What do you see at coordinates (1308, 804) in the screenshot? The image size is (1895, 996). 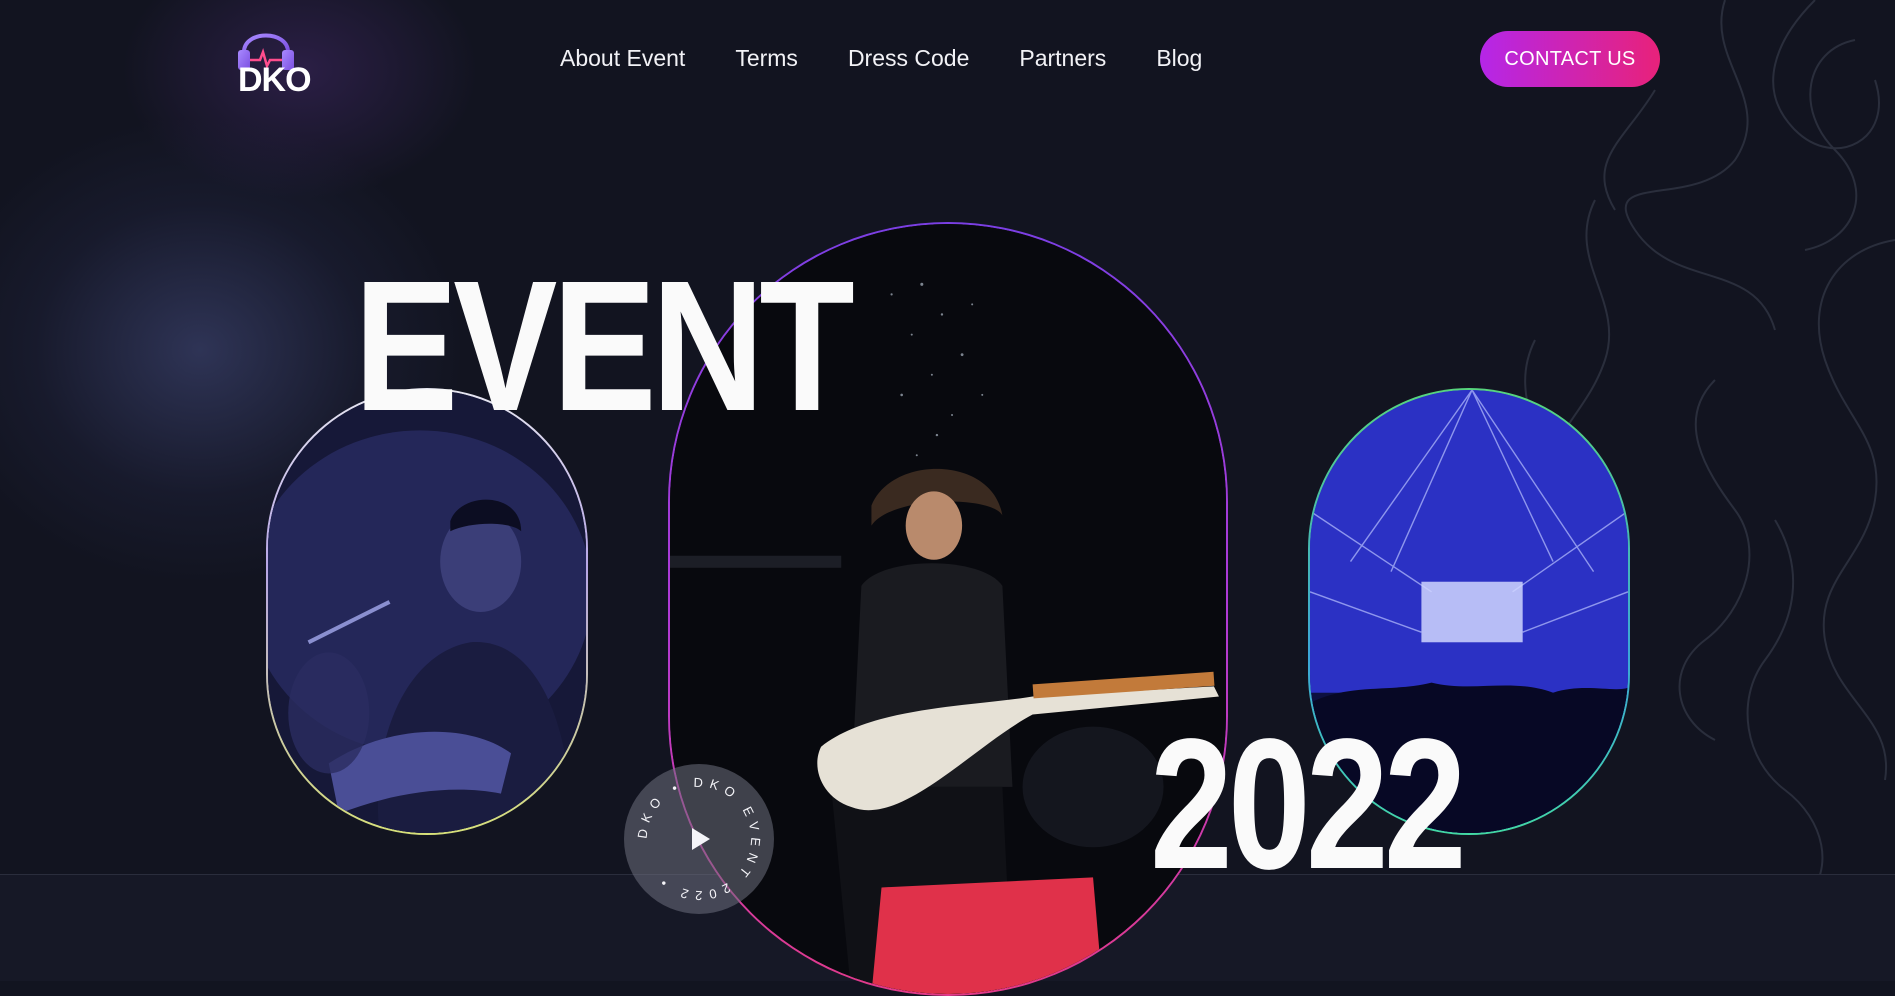 I see `hero-title-year: 2022` at bounding box center [1308, 804].